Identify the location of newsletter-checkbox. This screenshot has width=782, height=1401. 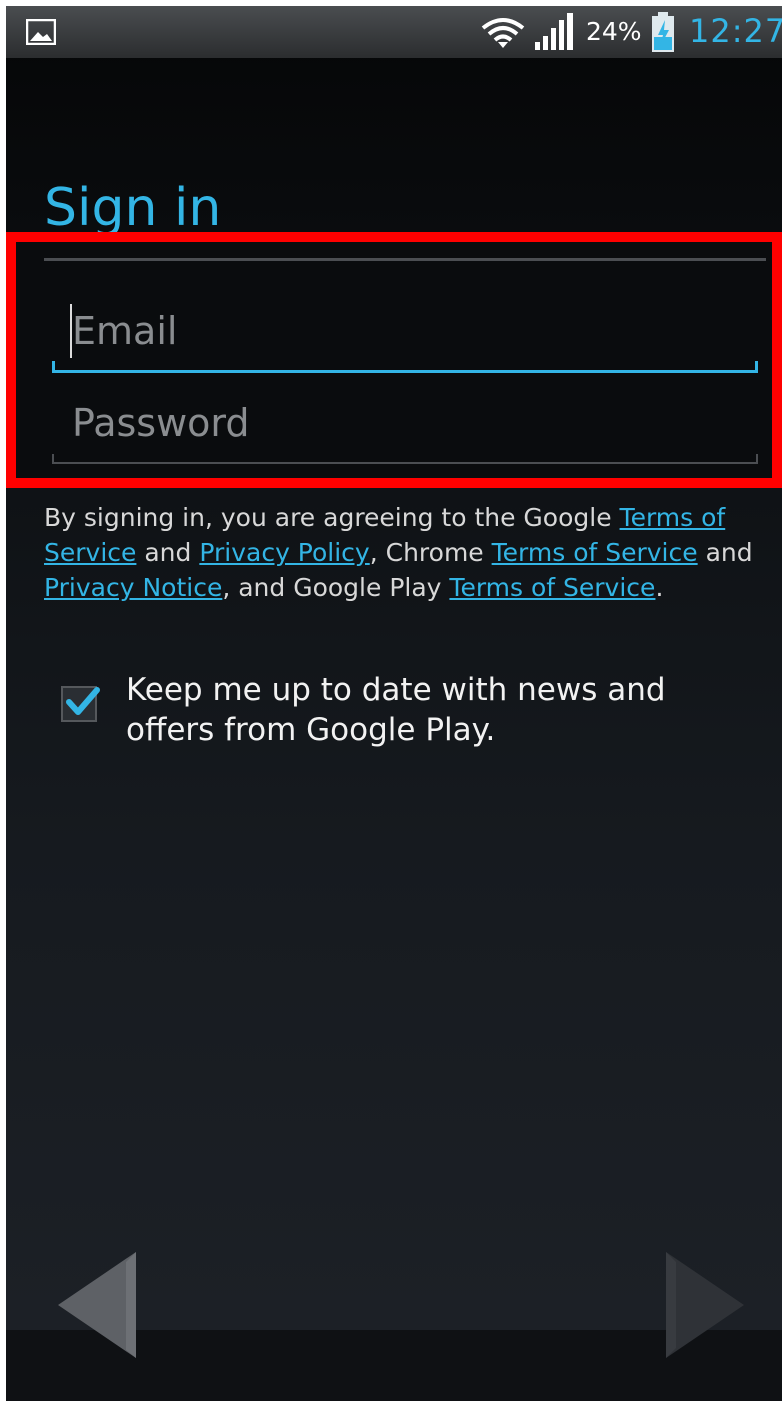
(80, 704).